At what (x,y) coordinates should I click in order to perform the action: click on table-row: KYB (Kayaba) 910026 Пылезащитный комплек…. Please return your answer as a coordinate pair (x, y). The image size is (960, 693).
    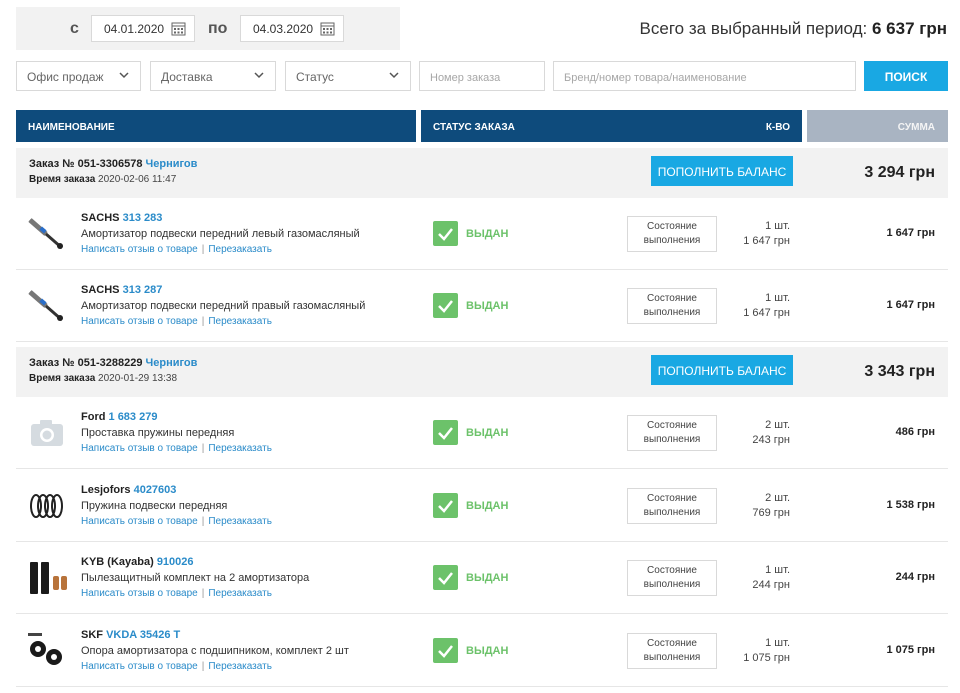
    Looking at the image, I should click on (482, 578).